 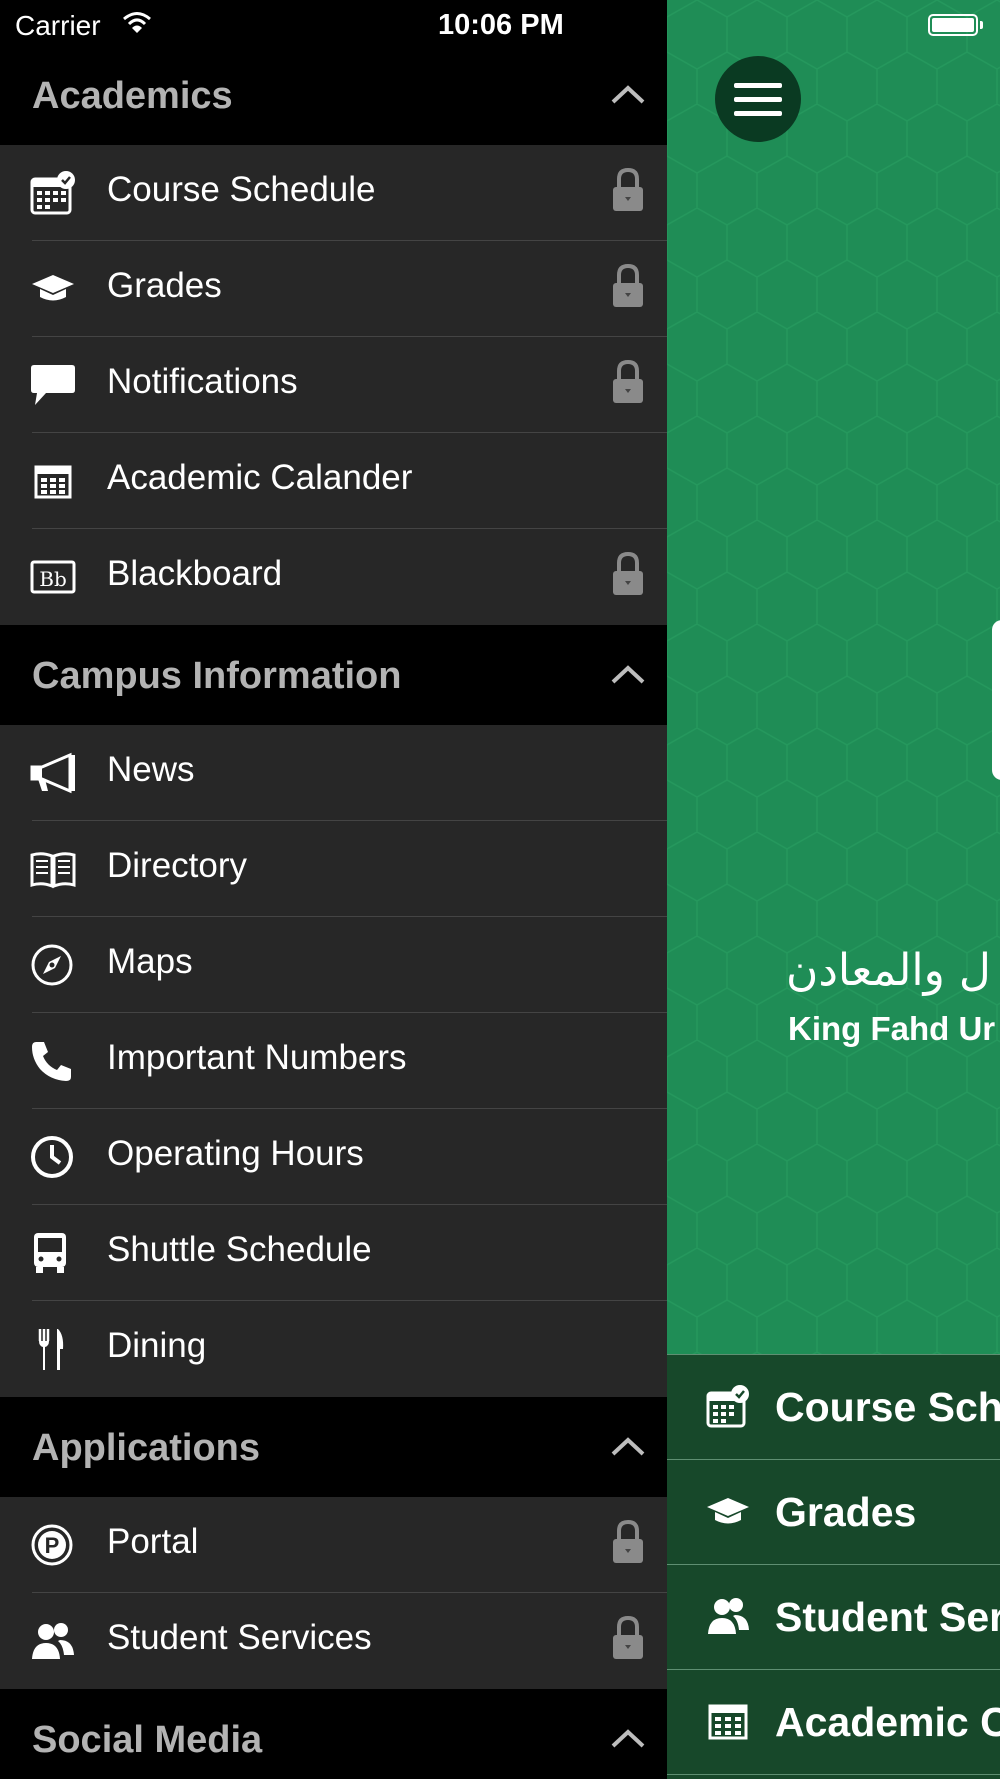 What do you see at coordinates (153, 1541) in the screenshot?
I see `menu-item-label: Portal` at bounding box center [153, 1541].